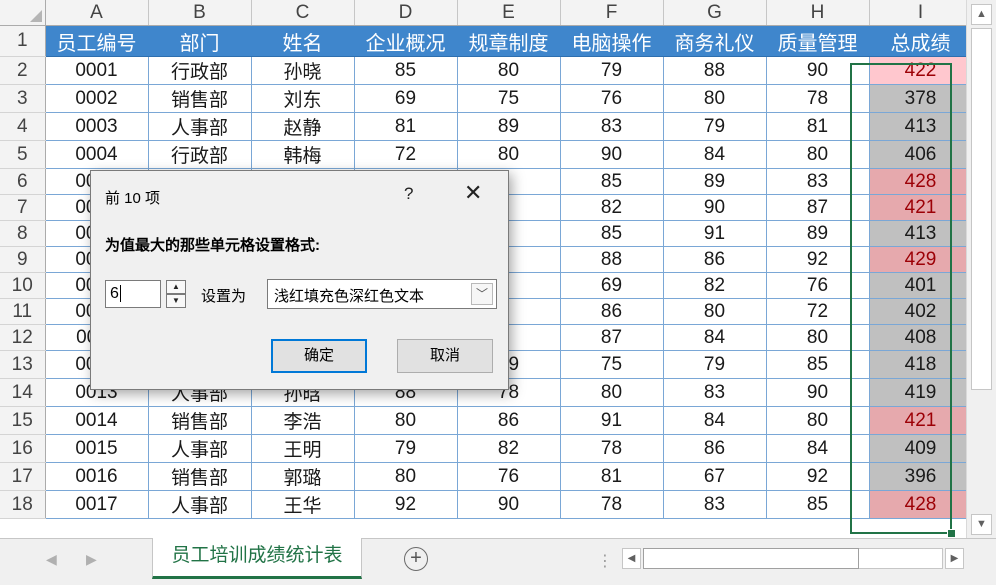 Image resolution: width=996 pixels, height=585 pixels. Describe the element at coordinates (97, 126) in the screenshot. I see `data-cell: 0003` at that location.